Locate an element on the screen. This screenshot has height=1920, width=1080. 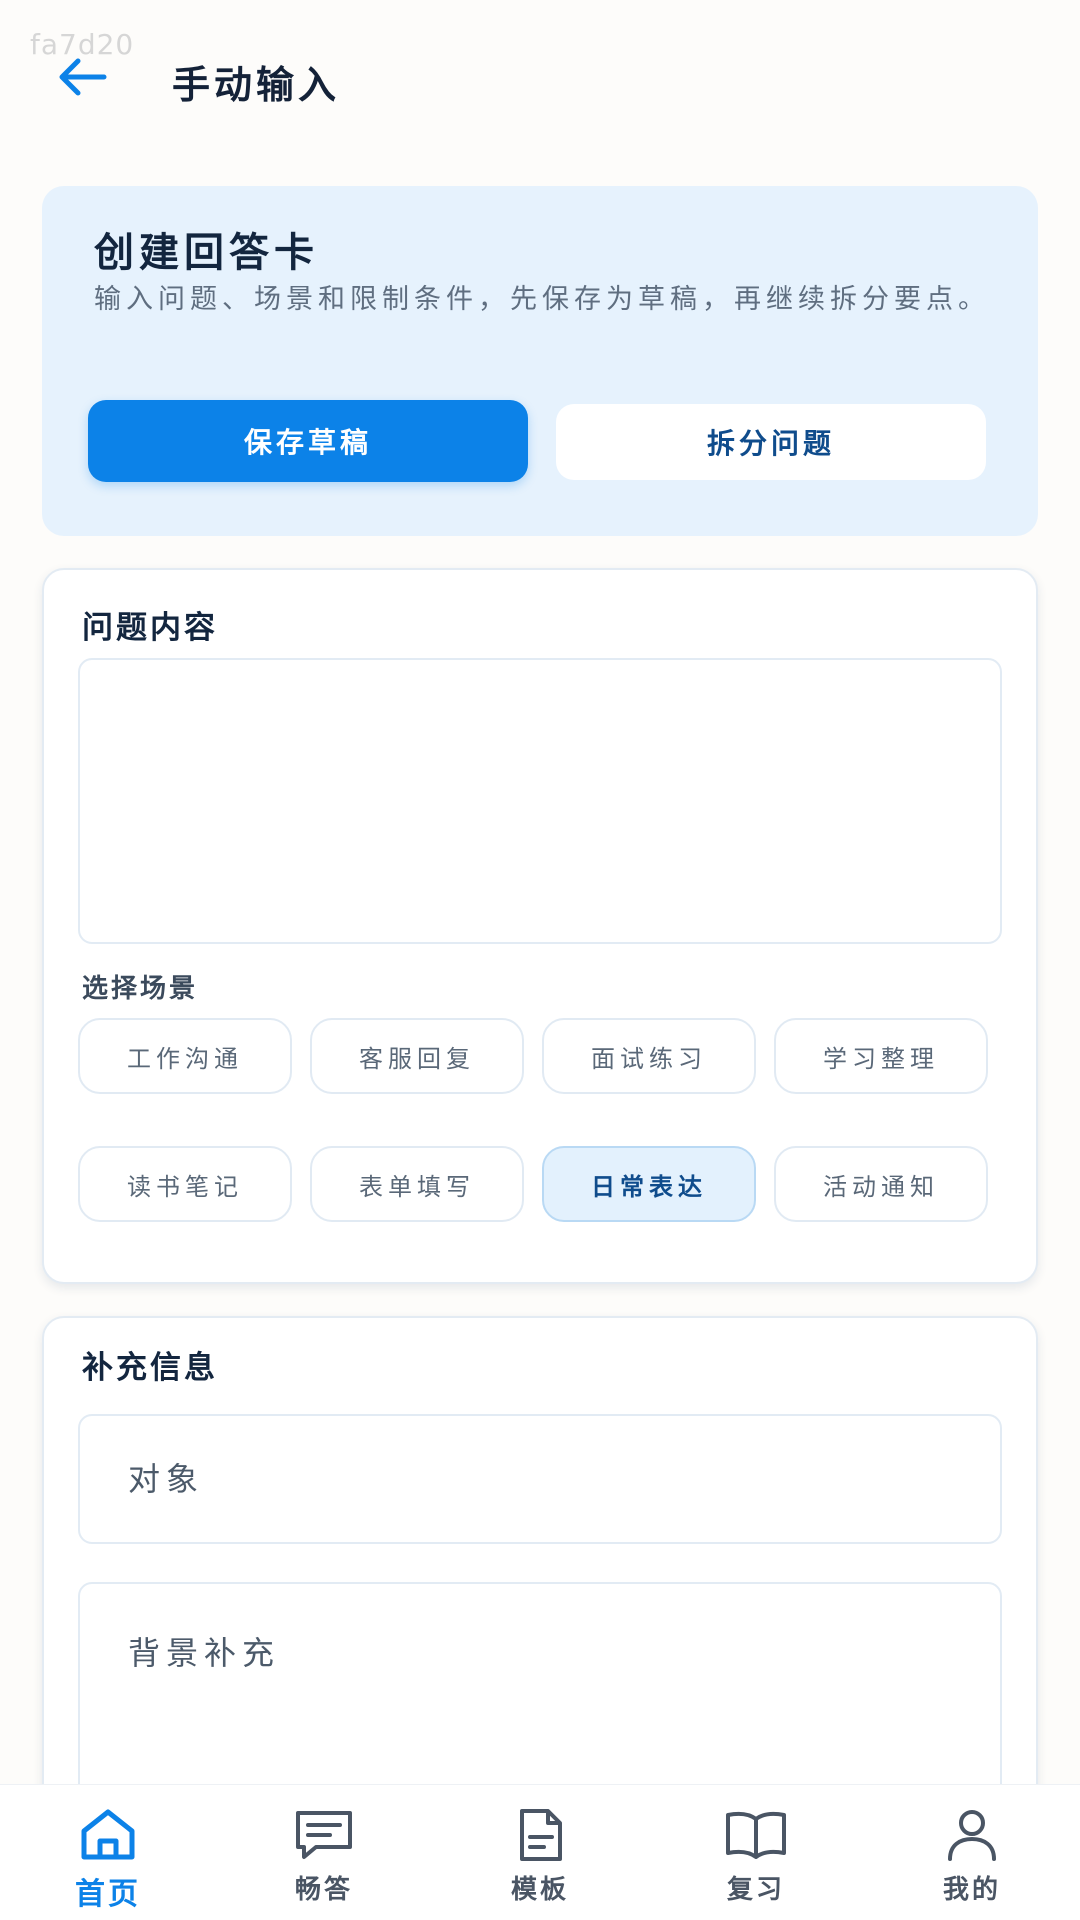
nav-label-home: 首页 is located at coordinates (108, 1894).